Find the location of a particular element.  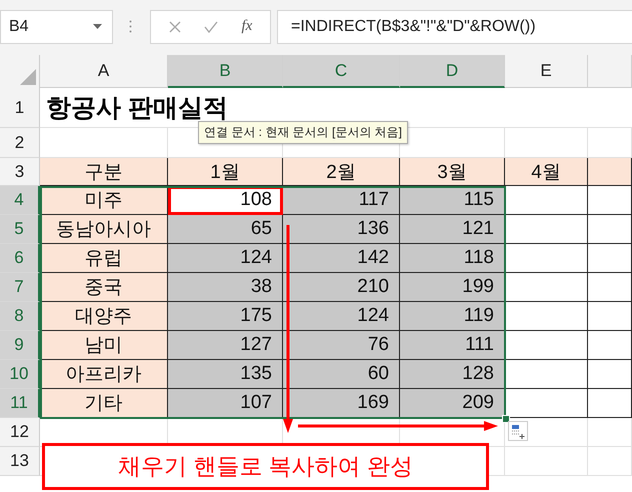

table-cell: 118 is located at coordinates (452, 258).